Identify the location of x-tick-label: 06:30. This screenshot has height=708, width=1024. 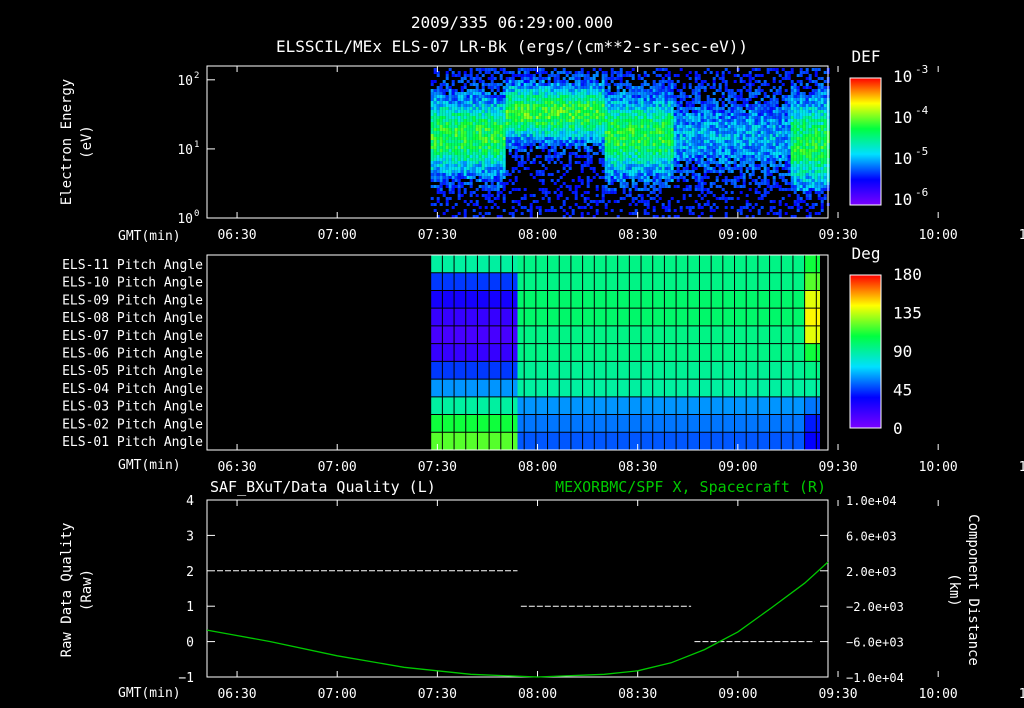
(236, 694).